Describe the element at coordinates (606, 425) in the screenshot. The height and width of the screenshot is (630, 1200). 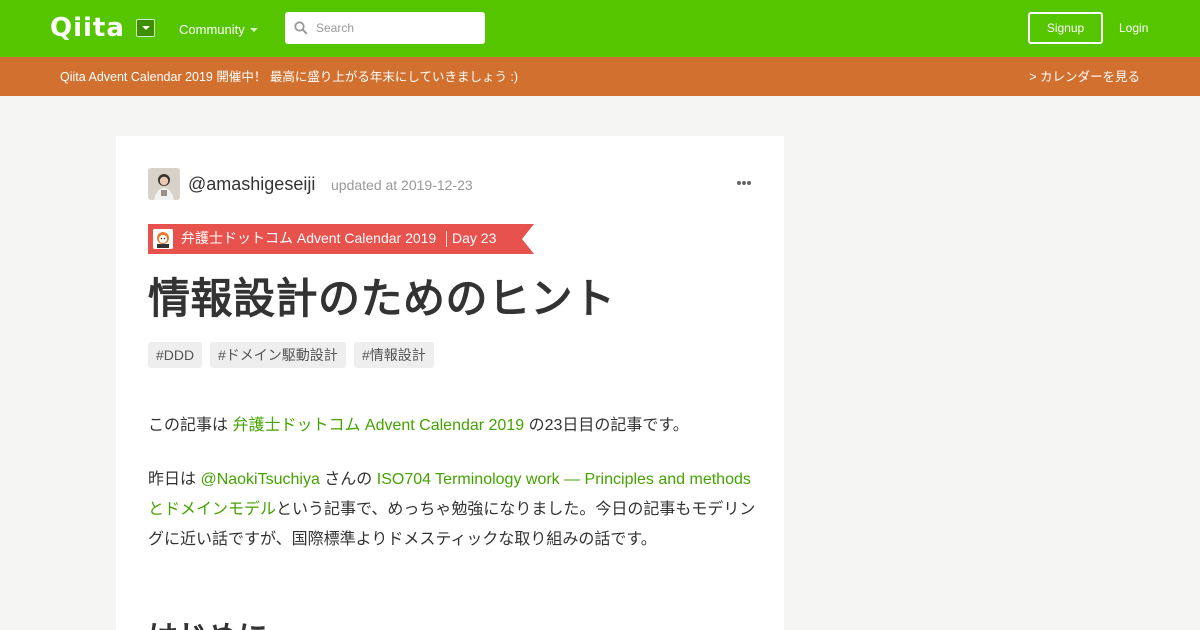
I see `intro-suffix: の23日目の記事です。` at that location.